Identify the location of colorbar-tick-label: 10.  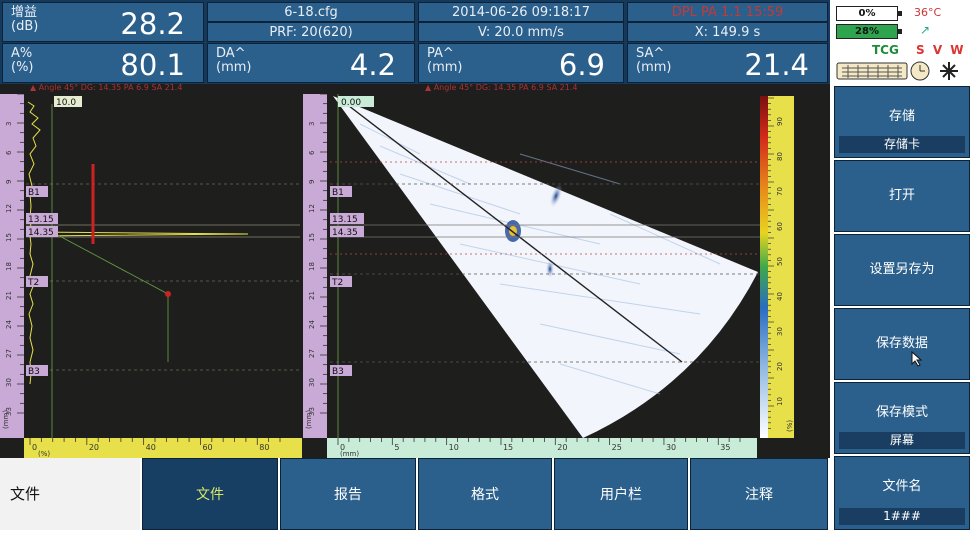
(780, 401).